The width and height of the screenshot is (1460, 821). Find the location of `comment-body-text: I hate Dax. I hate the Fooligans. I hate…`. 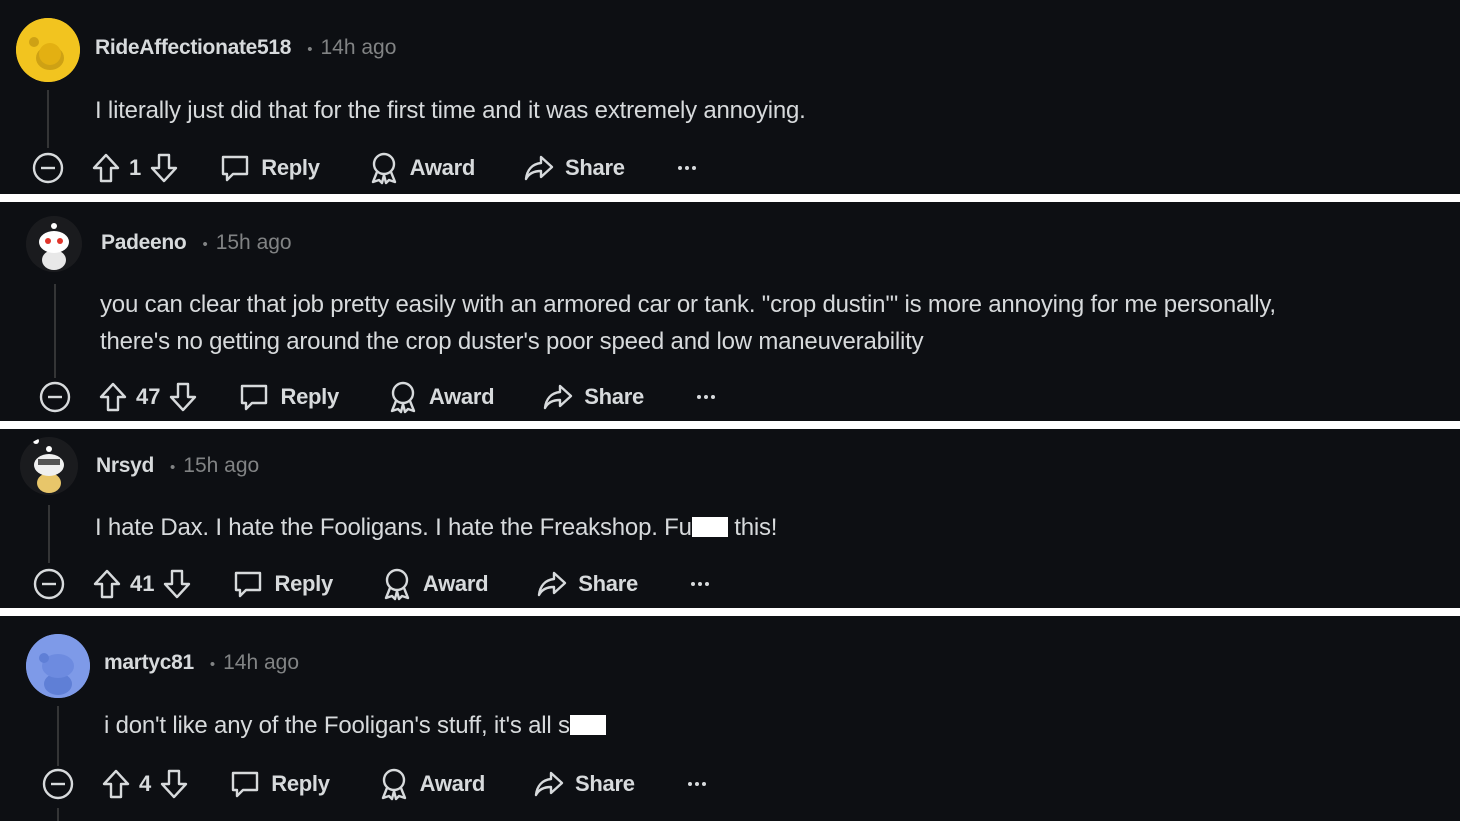

comment-body-text: I hate Dax. I hate the Fooligans. I hate… is located at coordinates (393, 527).